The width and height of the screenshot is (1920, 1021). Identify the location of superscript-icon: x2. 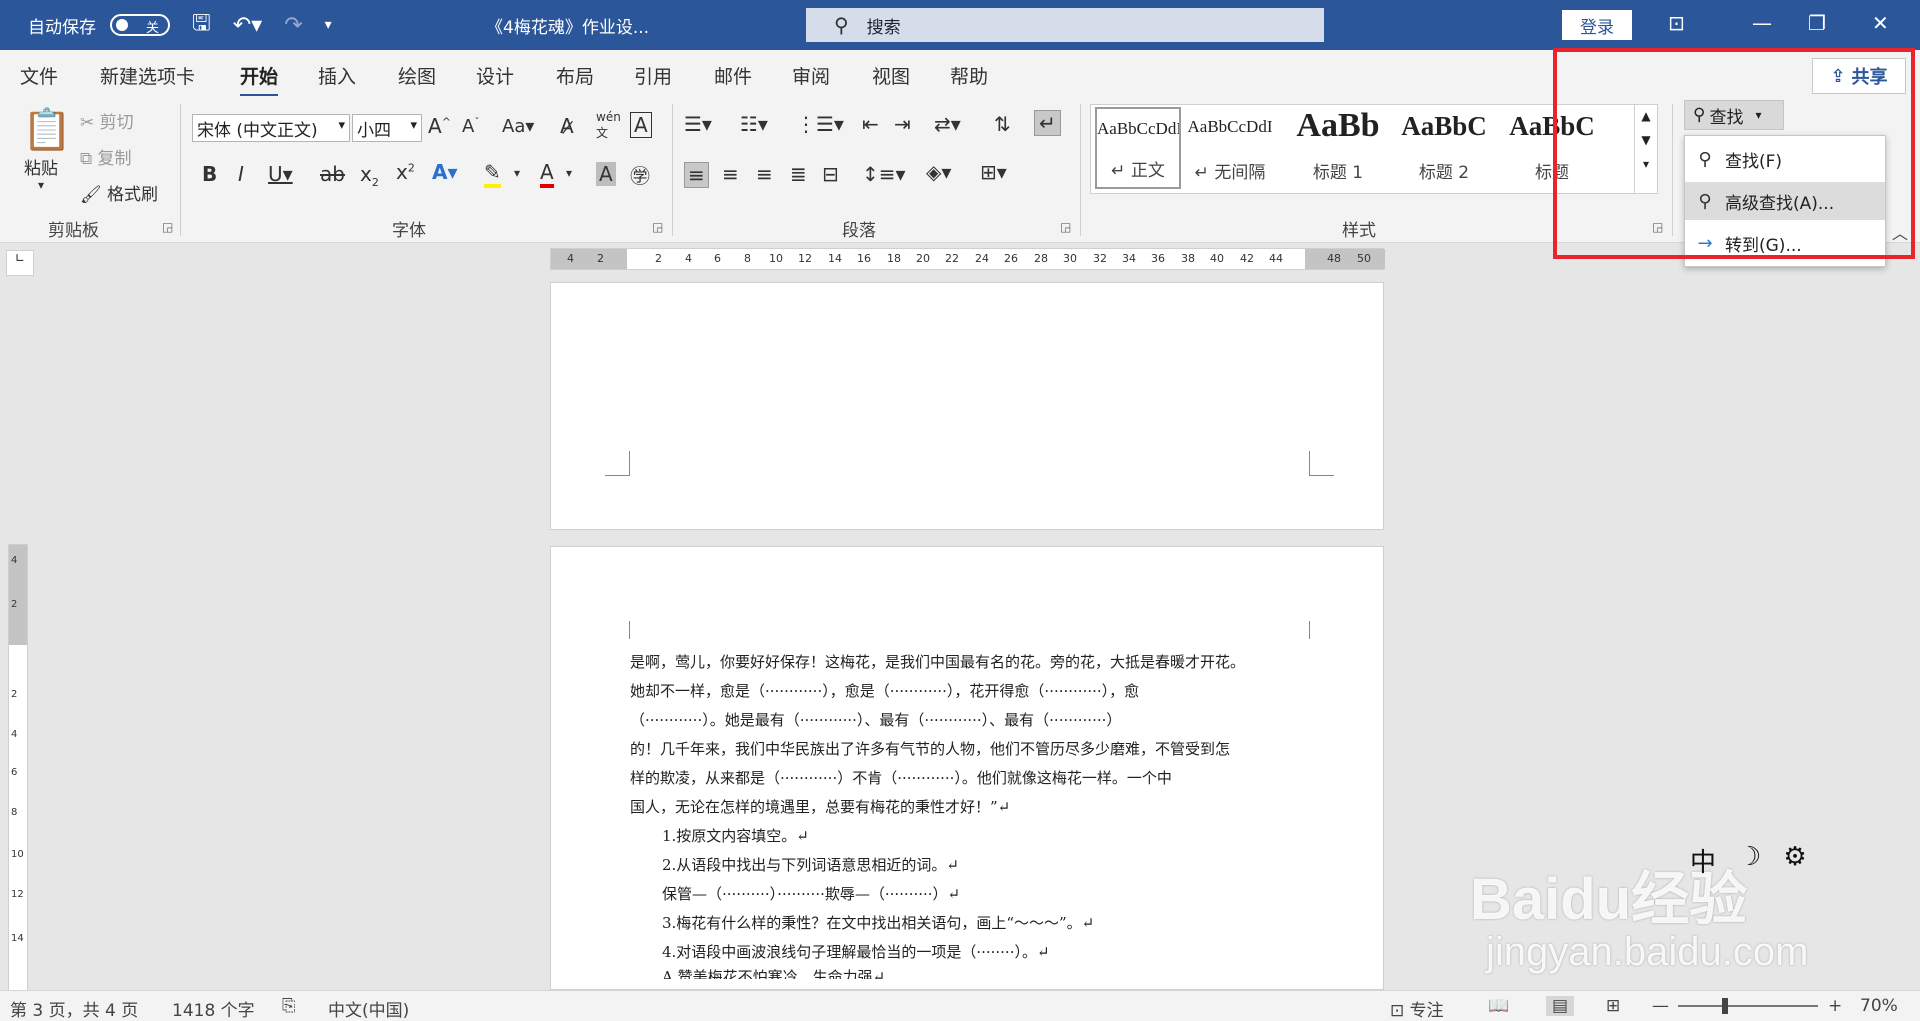
(405, 172).